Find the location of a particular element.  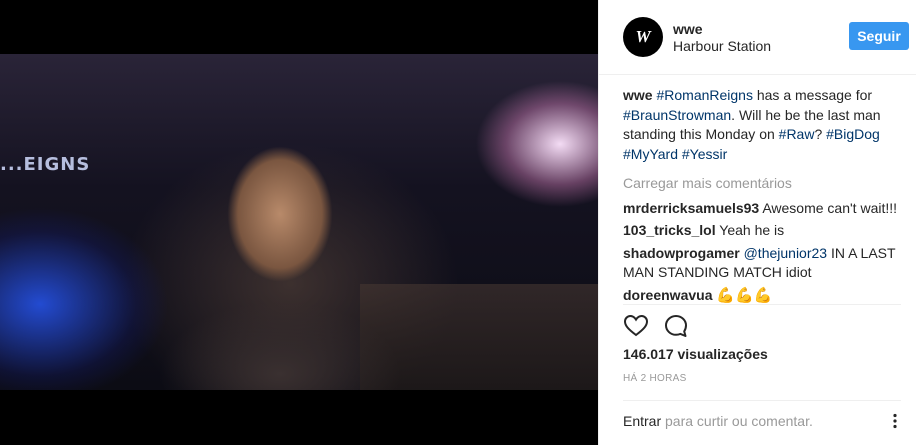

comment-username: 103_tricks_lol is located at coordinates (669, 230).